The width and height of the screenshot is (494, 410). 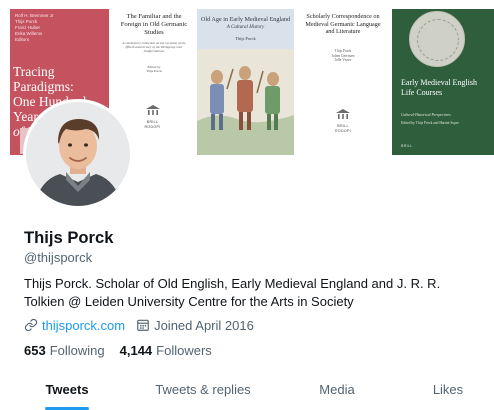 I want to click on avatar, so click(x=78, y=154).